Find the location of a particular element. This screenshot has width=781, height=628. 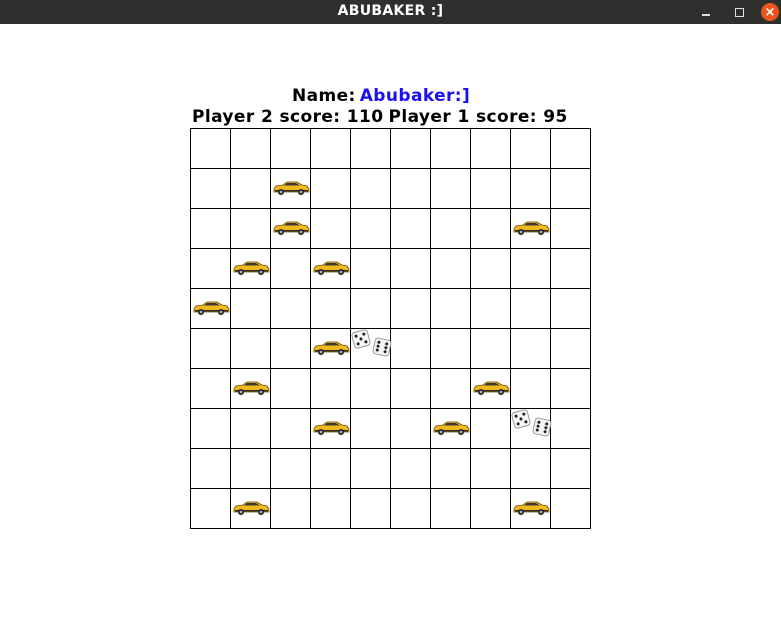

minimize-button is located at coordinates (706, 12).